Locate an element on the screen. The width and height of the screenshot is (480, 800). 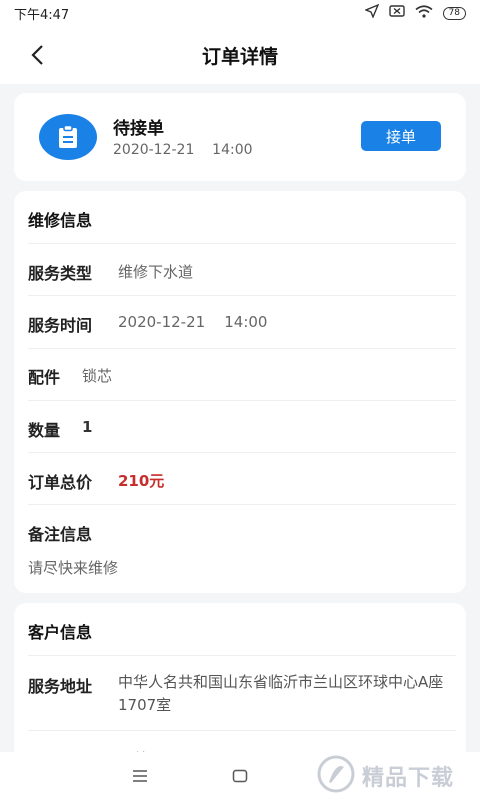
order-status-card: 待接单 2020-12-21 14:00 接单 is located at coordinates (240, 137).